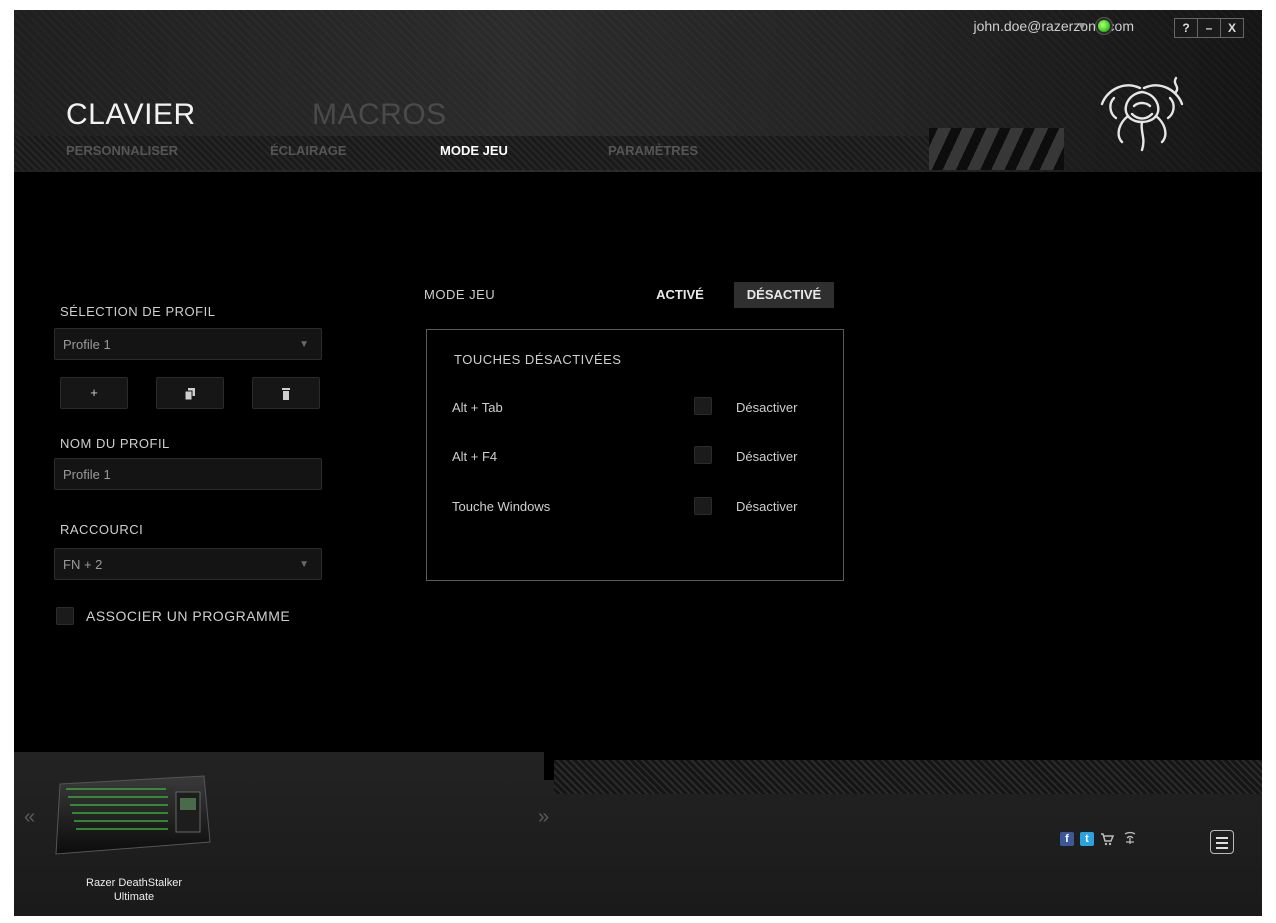 This screenshot has height=923, width=1276. Describe the element at coordinates (703, 406) in the screenshot. I see `disable-alt-tab-checkbox` at that location.